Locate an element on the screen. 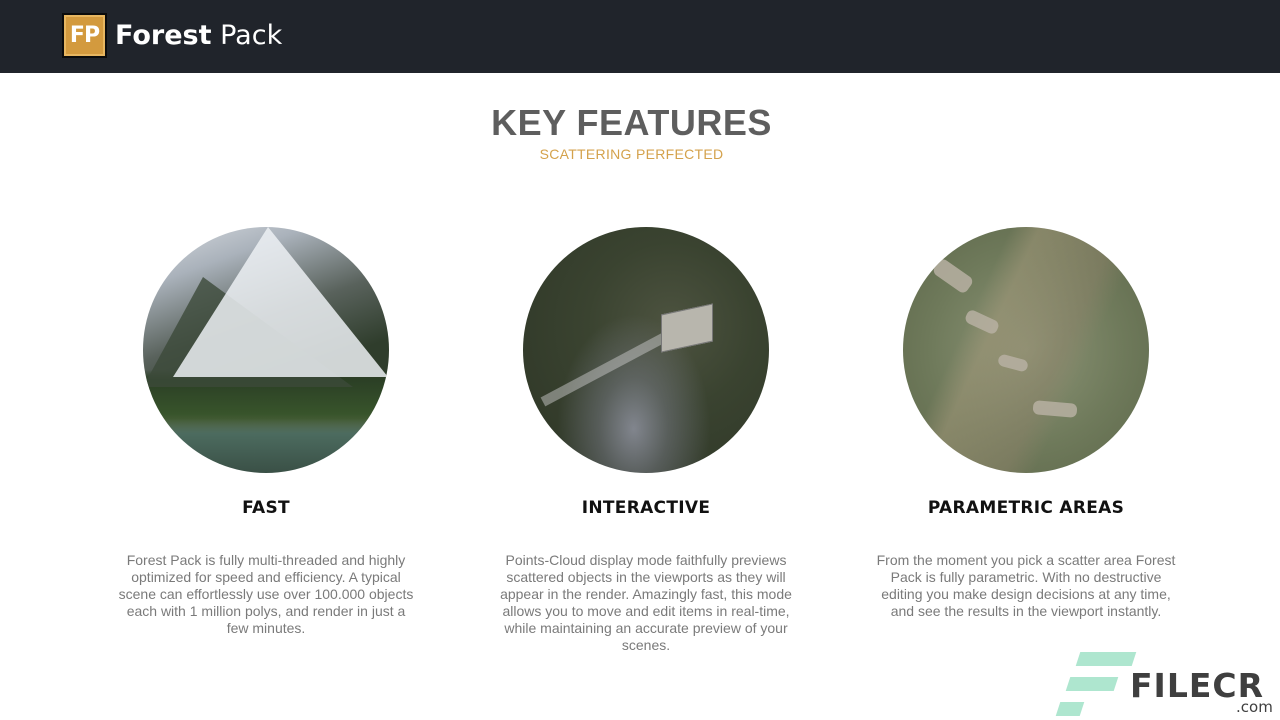 The height and width of the screenshot is (720, 1280). section-title: KEY FEATURES is located at coordinates (631, 122).